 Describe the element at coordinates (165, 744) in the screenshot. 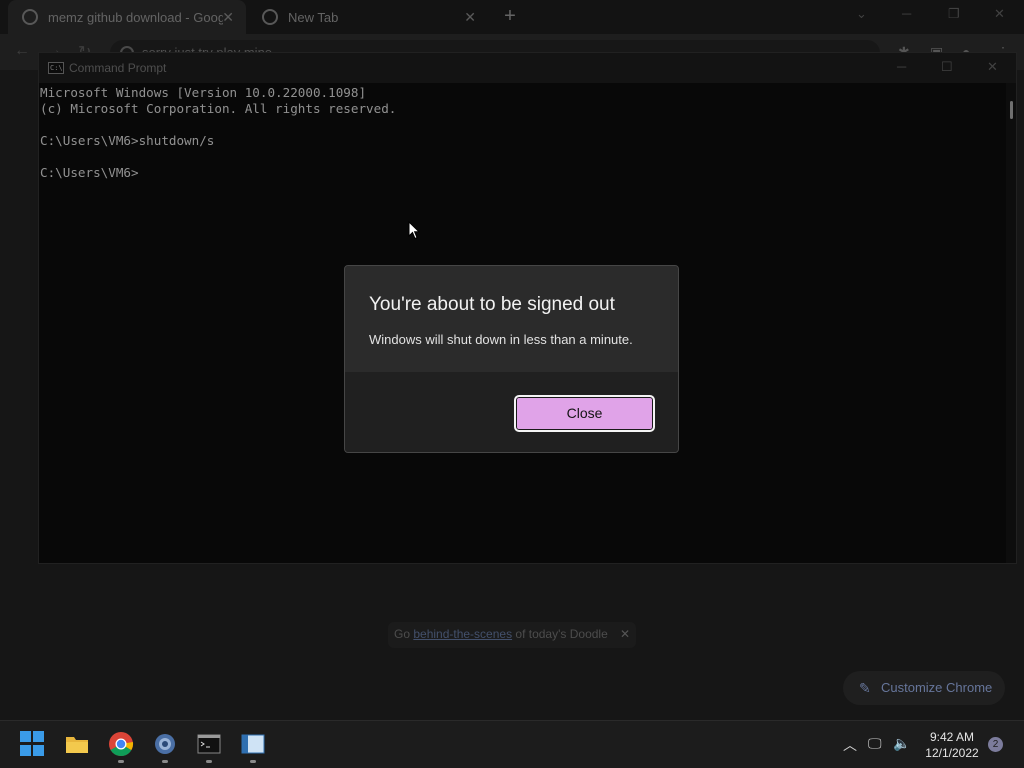

I see `settings-icon` at that location.